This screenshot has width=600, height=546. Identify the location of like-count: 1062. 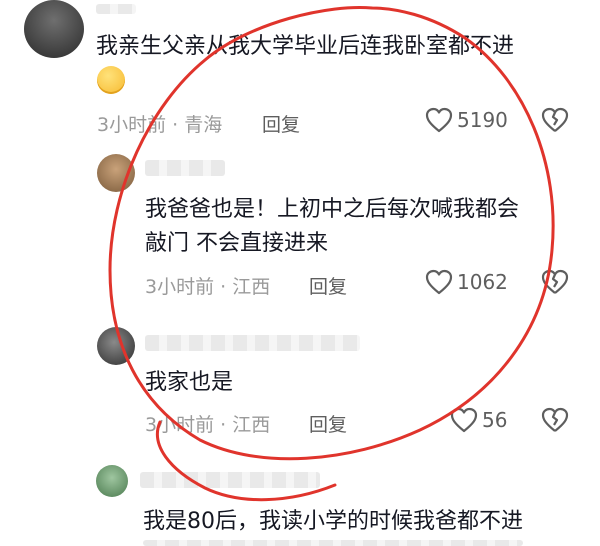
(482, 282).